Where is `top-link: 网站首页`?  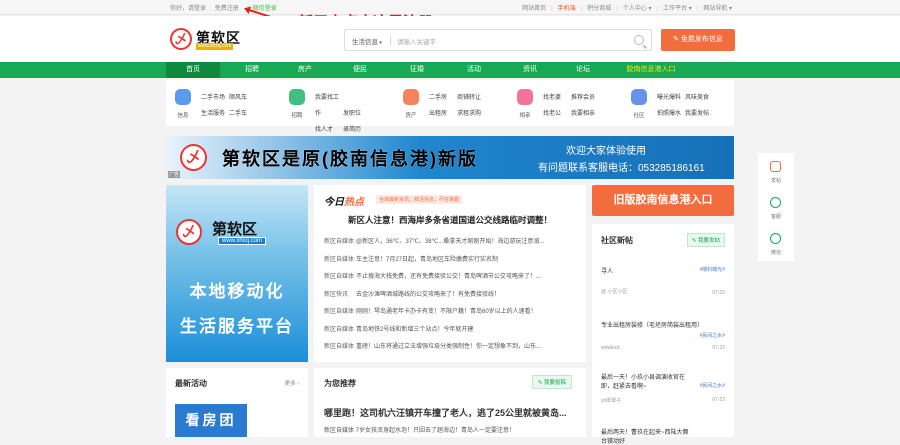 top-link: 网站首页 is located at coordinates (534, 9).